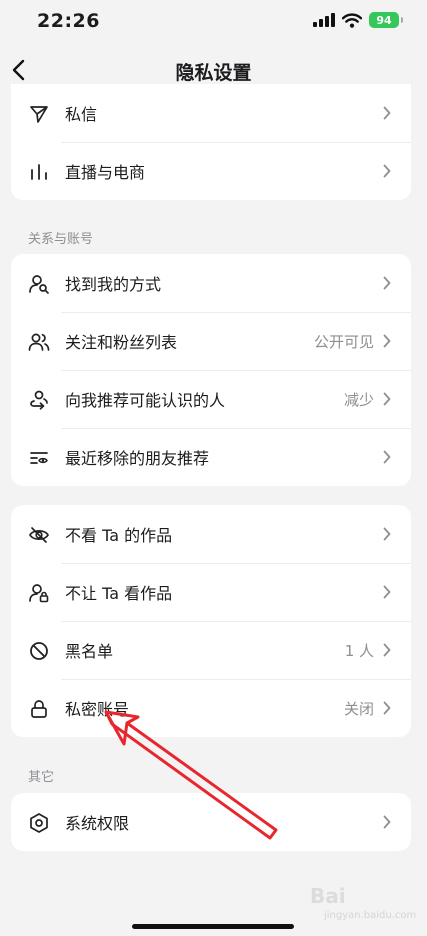 Image resolution: width=427 pixels, height=936 pixels. Describe the element at coordinates (39, 342) in the screenshot. I see `people-icon` at that location.